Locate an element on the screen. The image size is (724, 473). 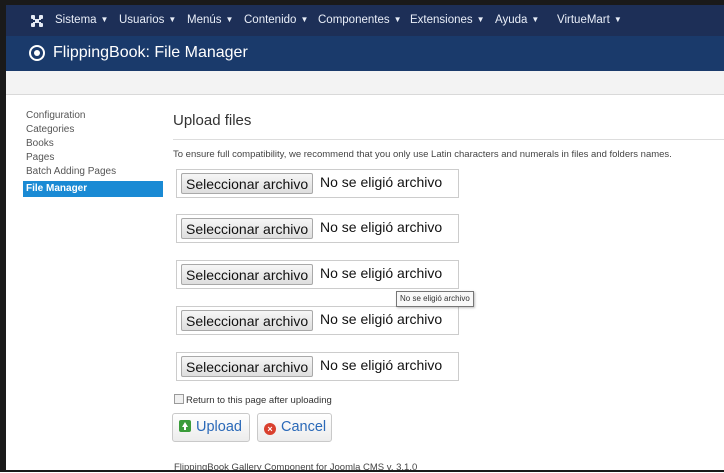
upload-button: Upload is located at coordinates (211, 427).